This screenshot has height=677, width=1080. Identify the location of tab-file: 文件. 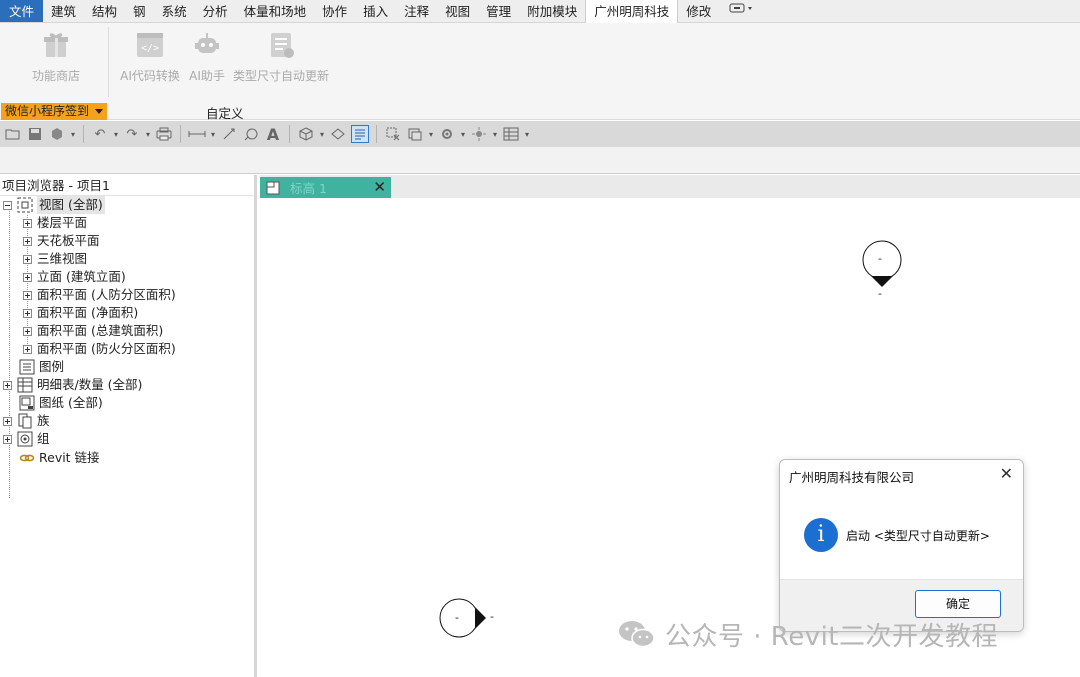
(22, 11).